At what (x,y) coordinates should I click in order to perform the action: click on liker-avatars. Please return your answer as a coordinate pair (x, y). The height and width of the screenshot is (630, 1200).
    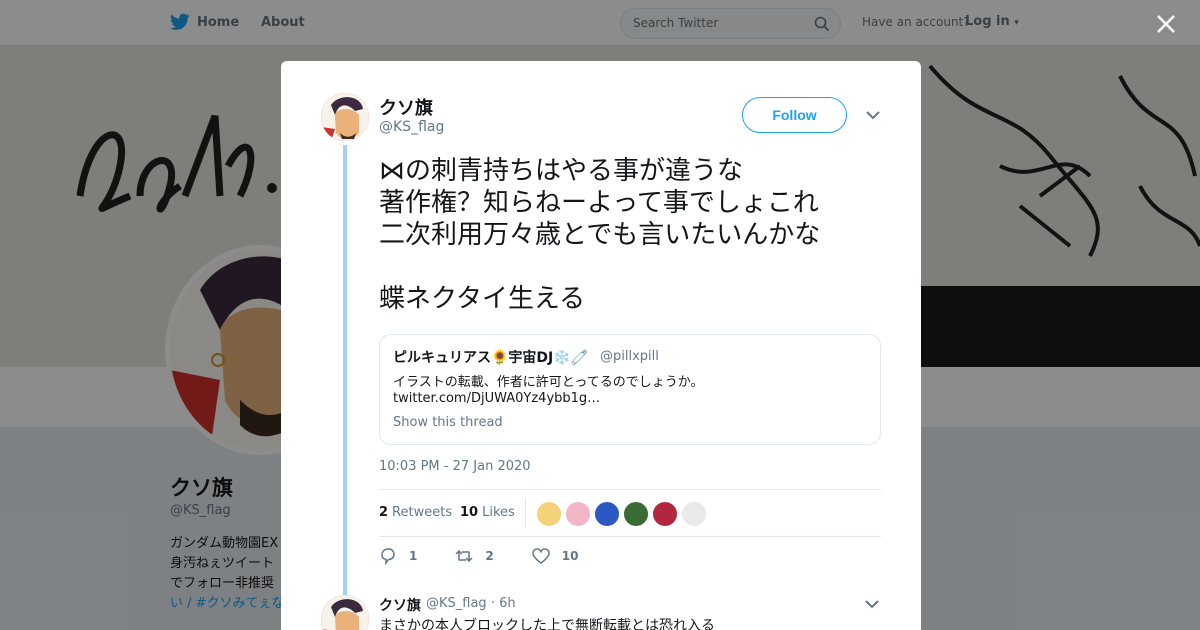
    Looking at the image, I should click on (623, 514).